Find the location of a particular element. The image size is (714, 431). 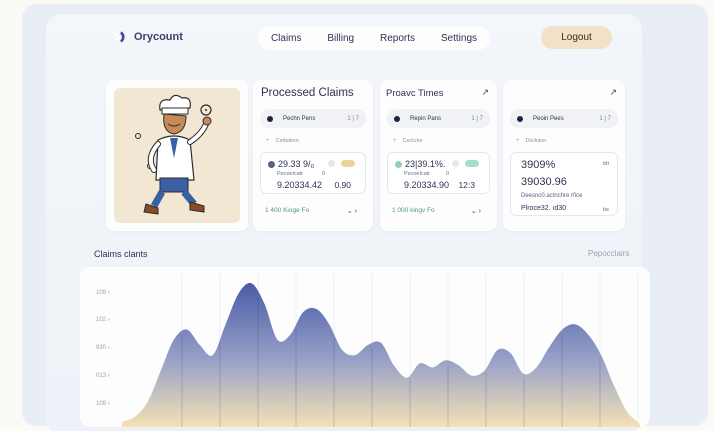

y-tick-label: 013 › is located at coordinates (103, 376).